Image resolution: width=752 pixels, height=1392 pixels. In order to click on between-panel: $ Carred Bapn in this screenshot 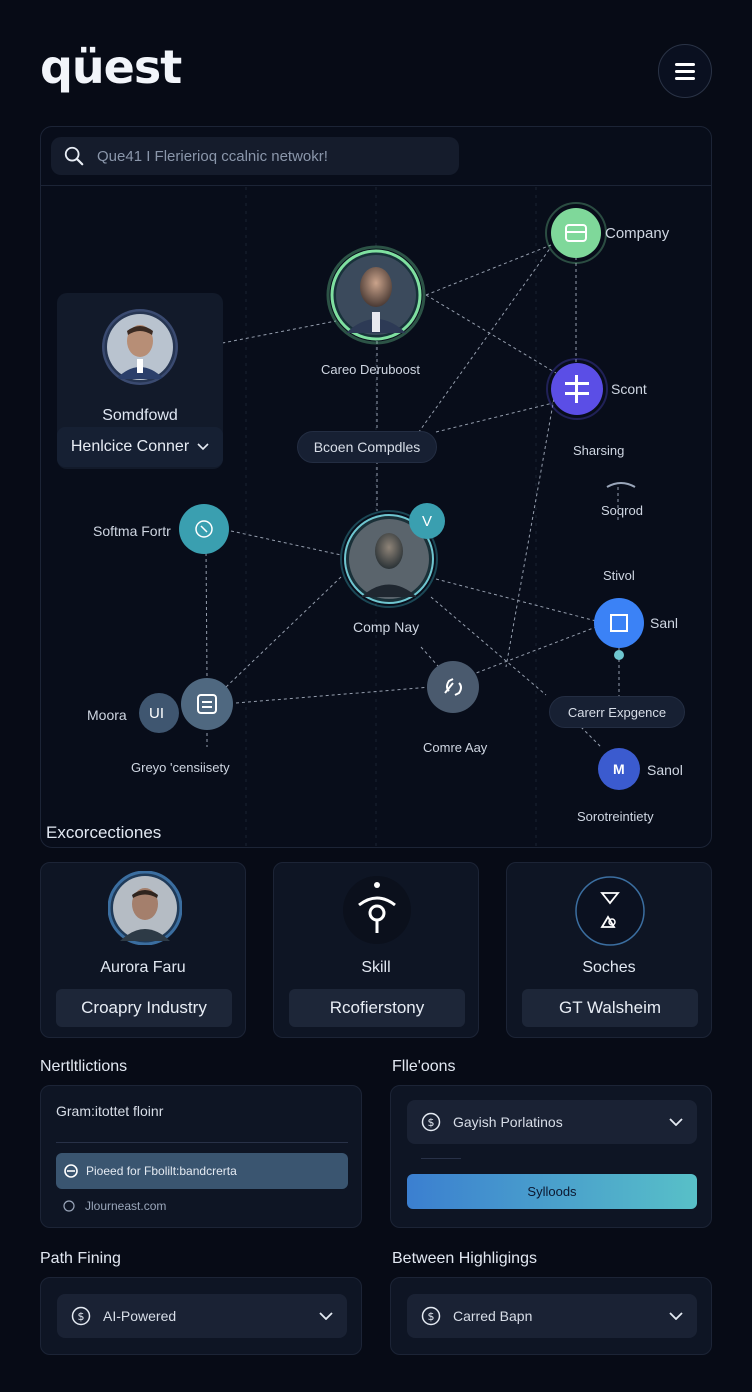, I will do `click(551, 1316)`.